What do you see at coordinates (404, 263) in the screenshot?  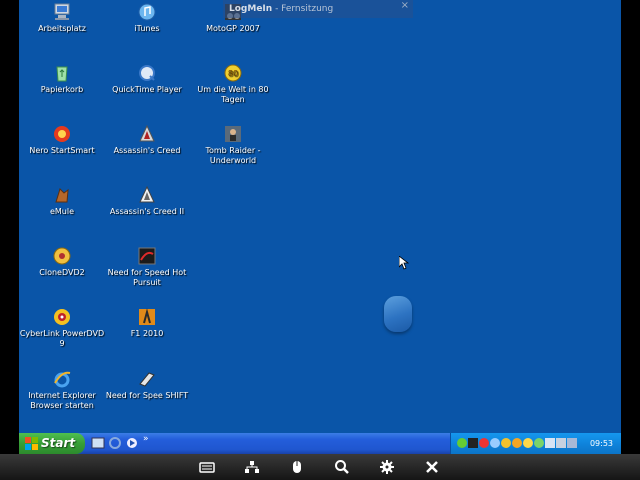 I see `mouse-cursor-icon` at bounding box center [404, 263].